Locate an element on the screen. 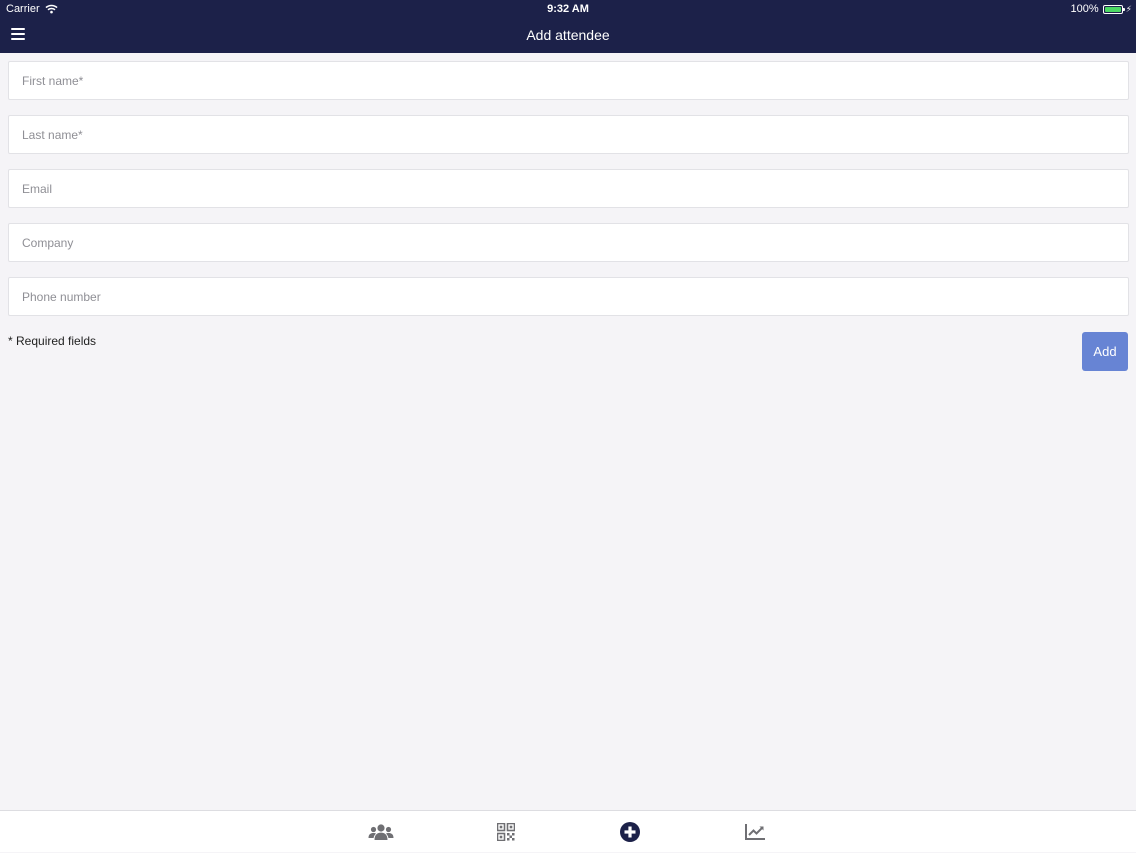  tab-statistics is located at coordinates (755, 832).